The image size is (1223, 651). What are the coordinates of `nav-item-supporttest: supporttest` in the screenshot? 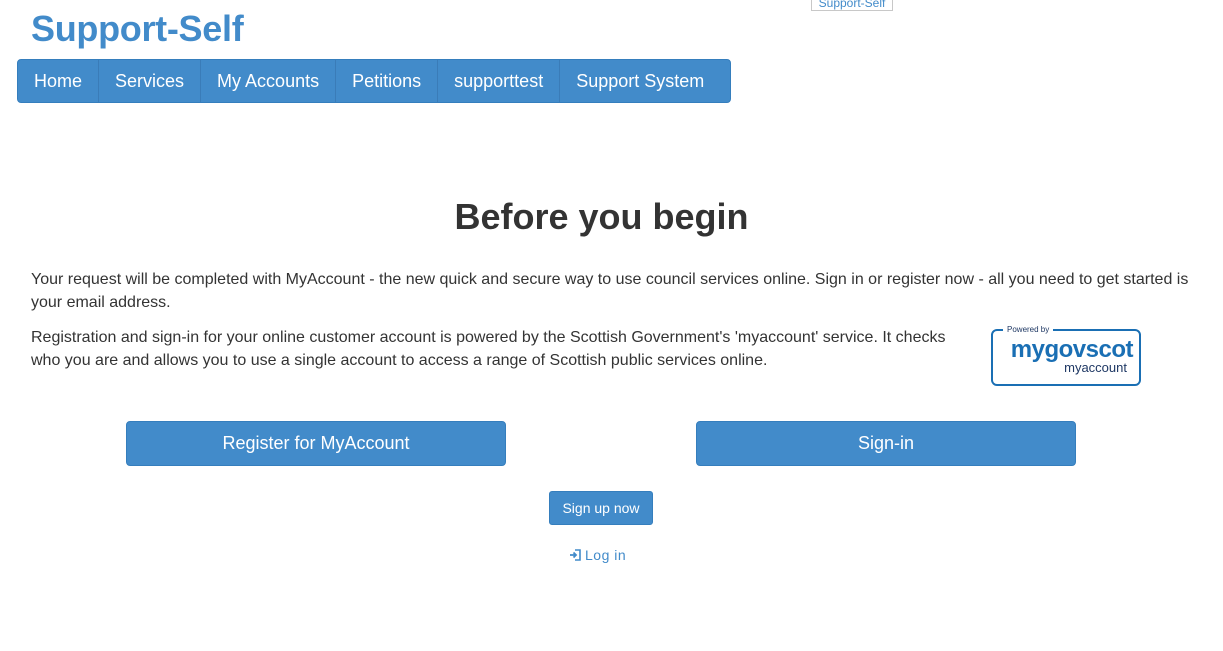 It's located at (499, 81).